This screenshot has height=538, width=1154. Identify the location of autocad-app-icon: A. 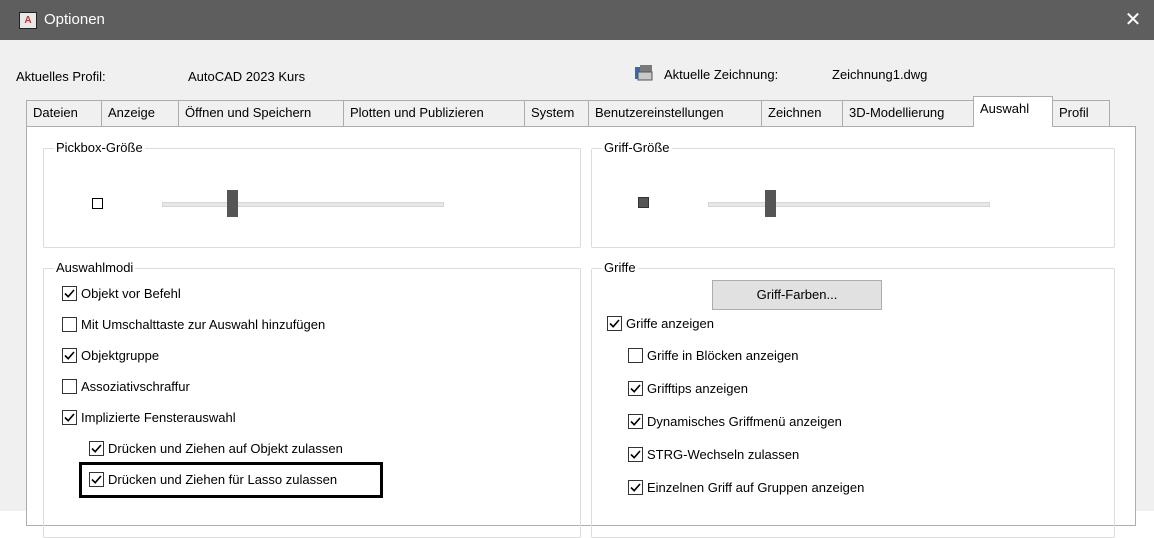
(28, 20).